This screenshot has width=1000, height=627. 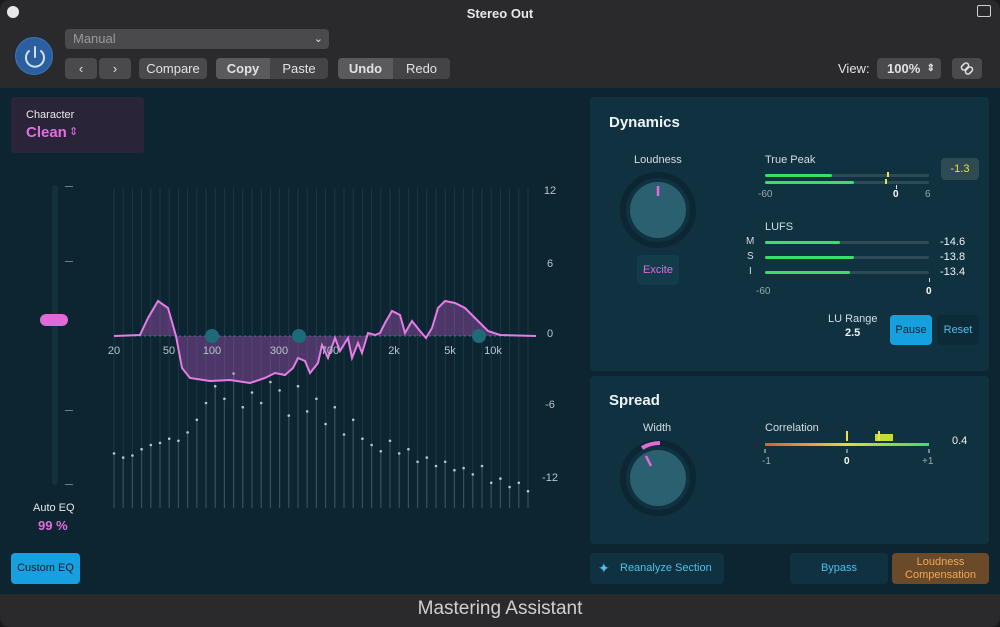 I want to click on db-label: 0, so click(x=550, y=334).